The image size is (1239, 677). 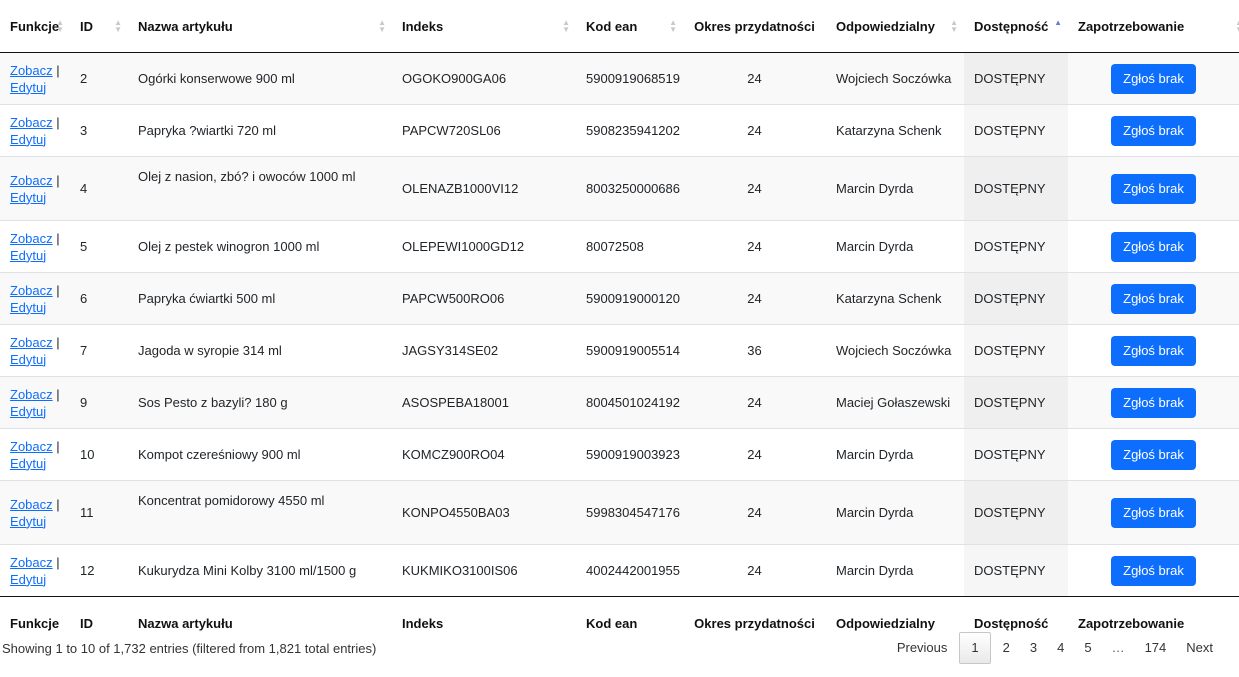 I want to click on header-label: Okres przydatności, so click(x=754, y=26).